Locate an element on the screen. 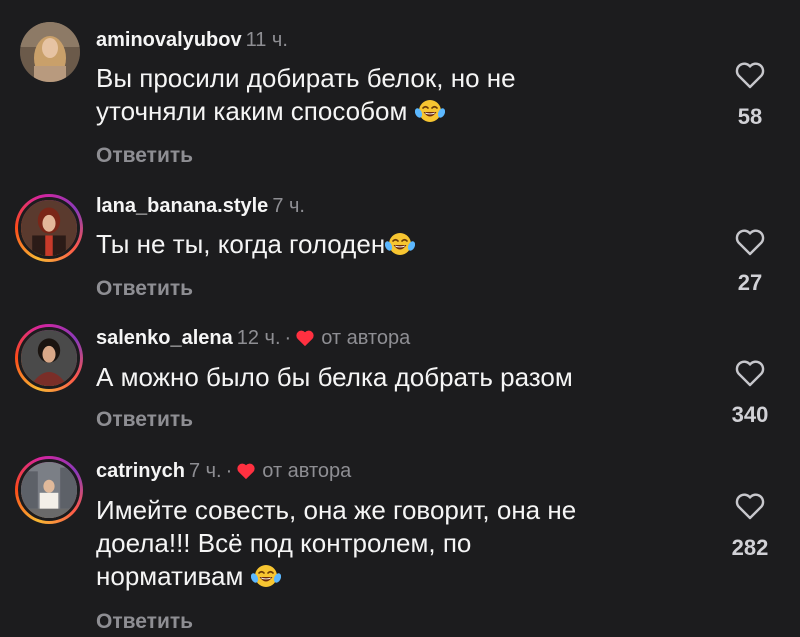  like-count: 58 is located at coordinates (750, 116).